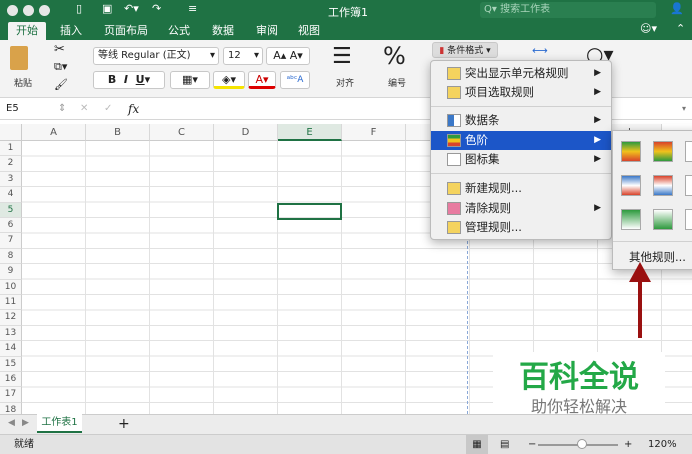  What do you see at coordinates (262, 80) in the screenshot?
I see `font-color-button: A▾` at bounding box center [262, 80].